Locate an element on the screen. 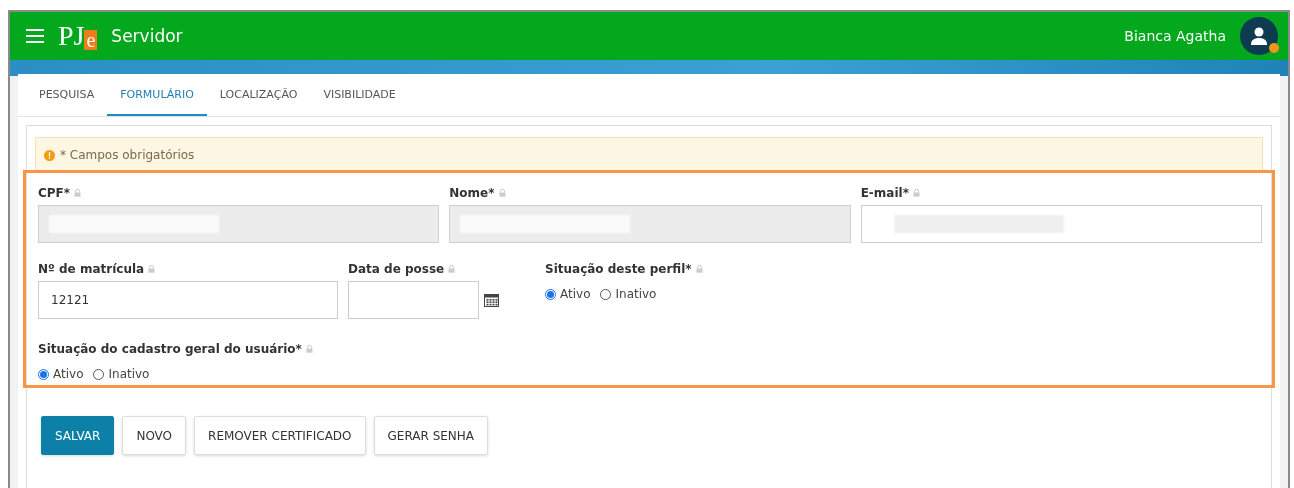 The width and height of the screenshot is (1294, 488). input-field is located at coordinates (1061, 224).